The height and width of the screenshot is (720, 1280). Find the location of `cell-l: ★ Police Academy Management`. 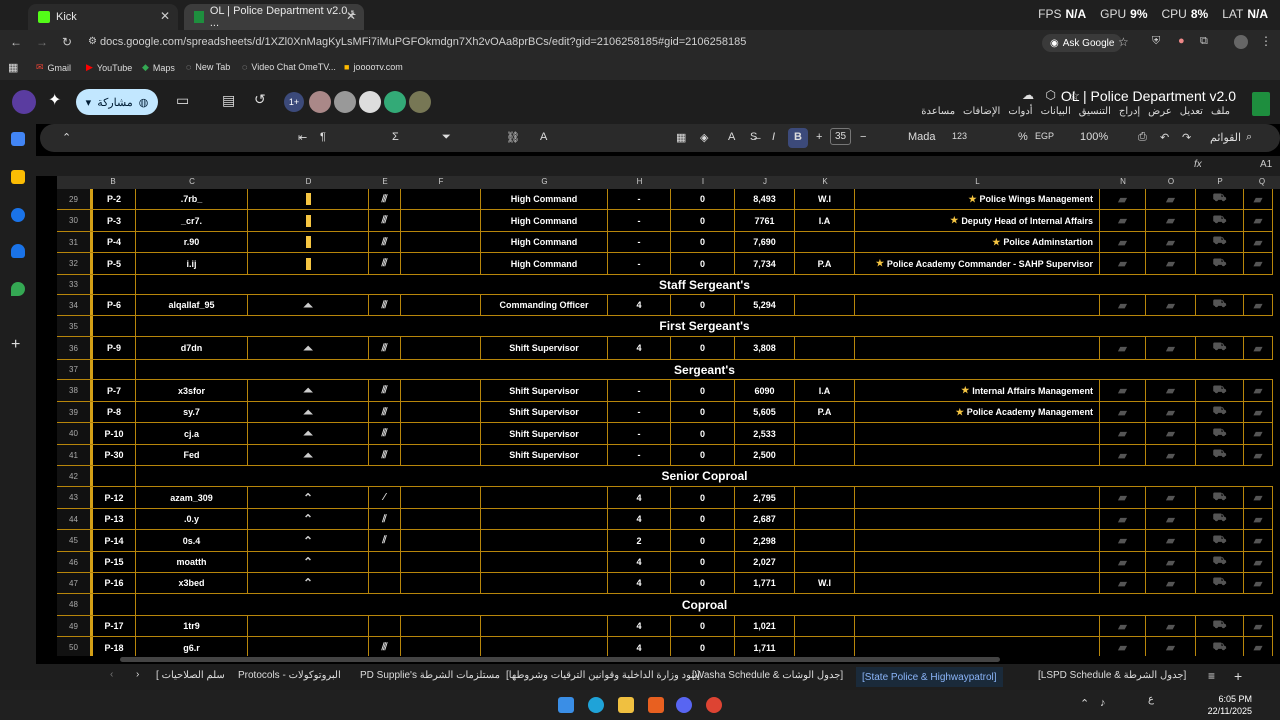

cell-l: ★ Police Academy Management is located at coordinates (977, 412).